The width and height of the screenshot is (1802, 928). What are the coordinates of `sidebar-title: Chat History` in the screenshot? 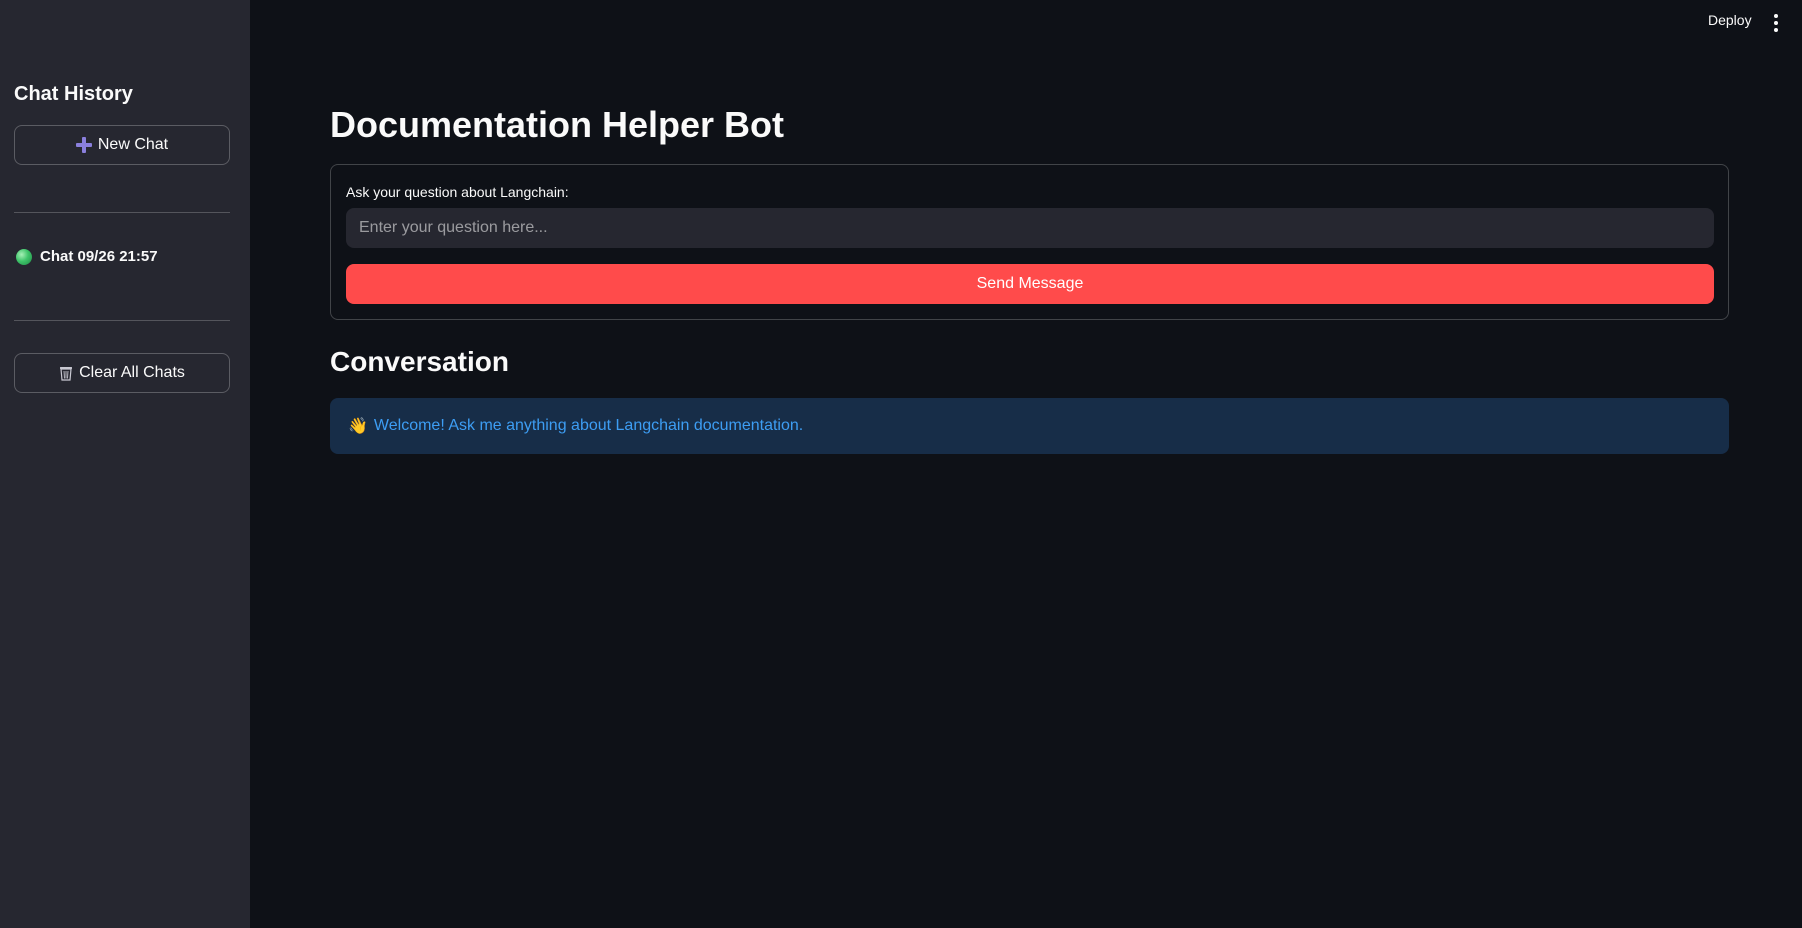 It's located at (73, 94).